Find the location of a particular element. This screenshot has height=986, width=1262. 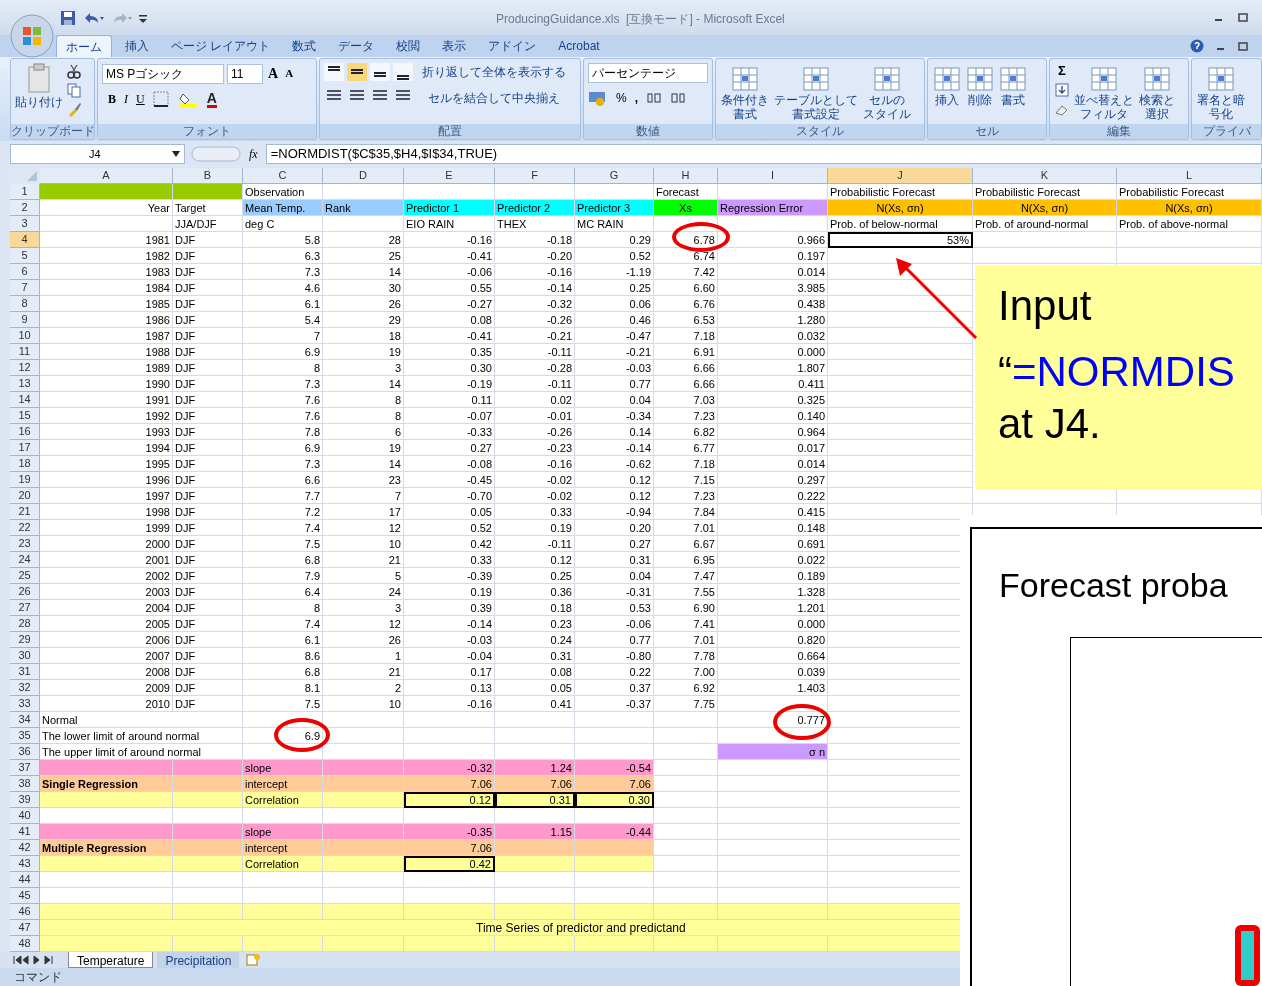

row-header: 31 is located at coordinates (25, 672).